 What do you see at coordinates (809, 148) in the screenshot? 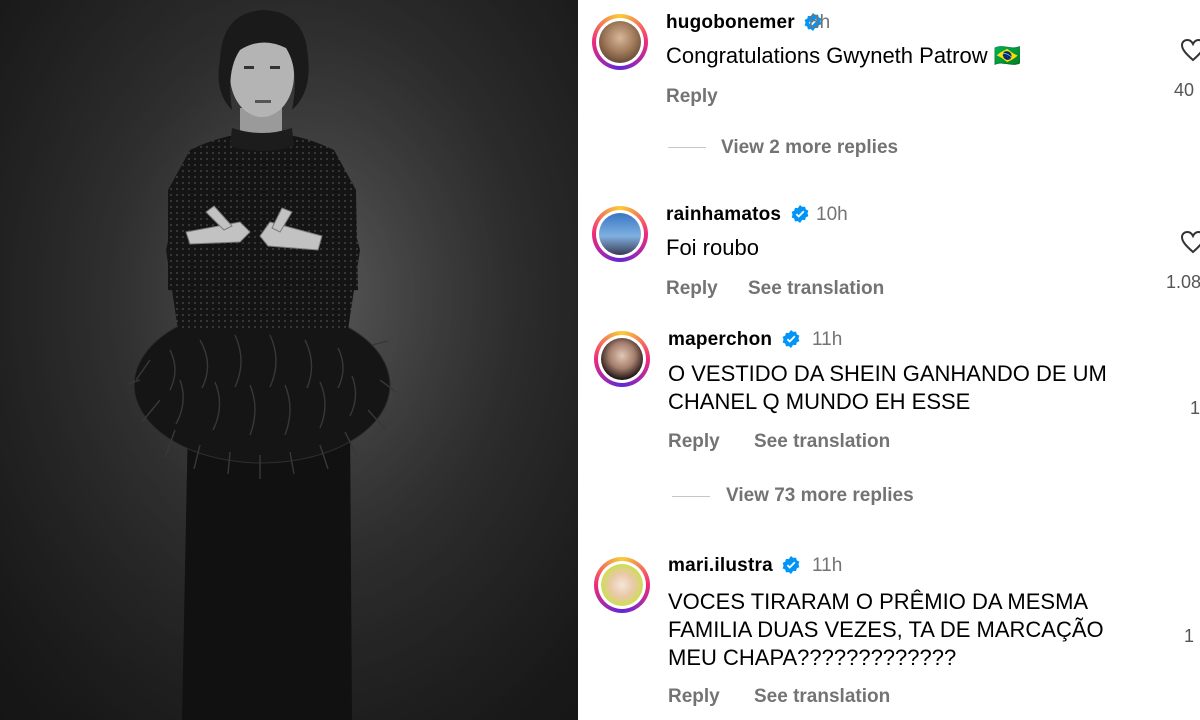
I see `view-more-replies-button: View 2 more replies` at bounding box center [809, 148].